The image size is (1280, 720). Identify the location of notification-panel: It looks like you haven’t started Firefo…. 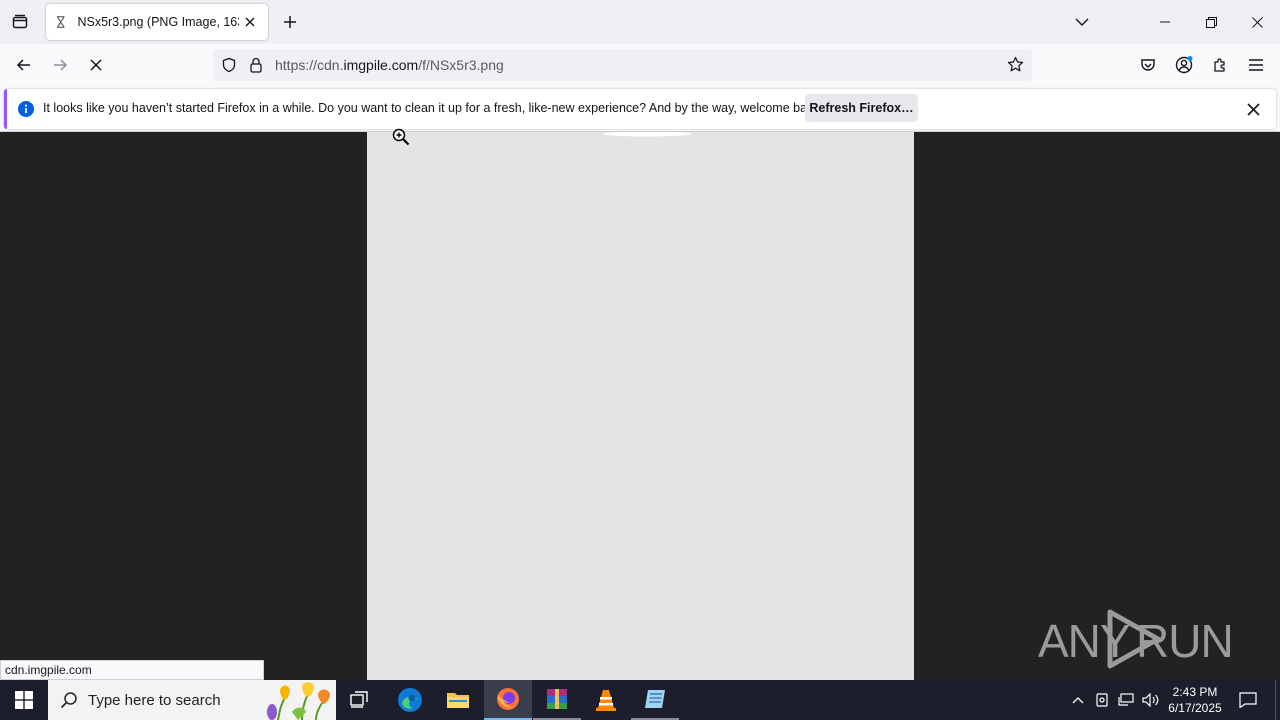
(640, 109).